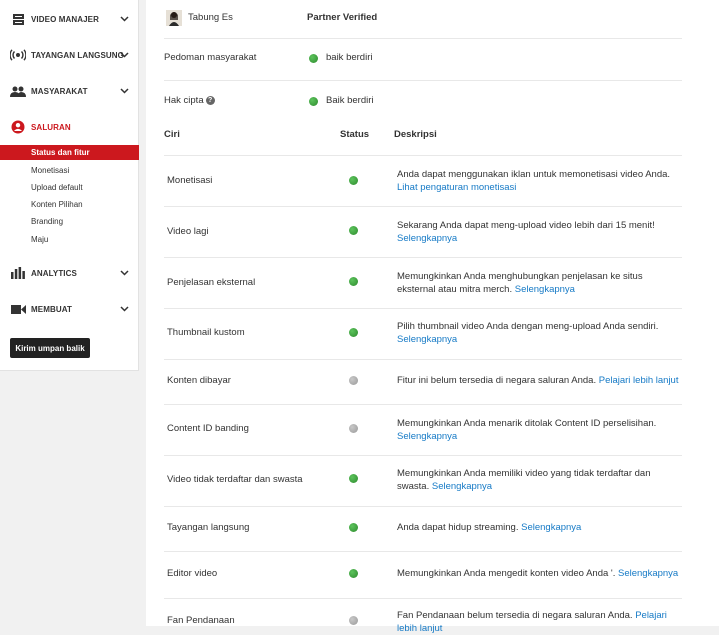  Describe the element at coordinates (206, 332) in the screenshot. I see `feature-name: Thumbnail kustom` at that location.